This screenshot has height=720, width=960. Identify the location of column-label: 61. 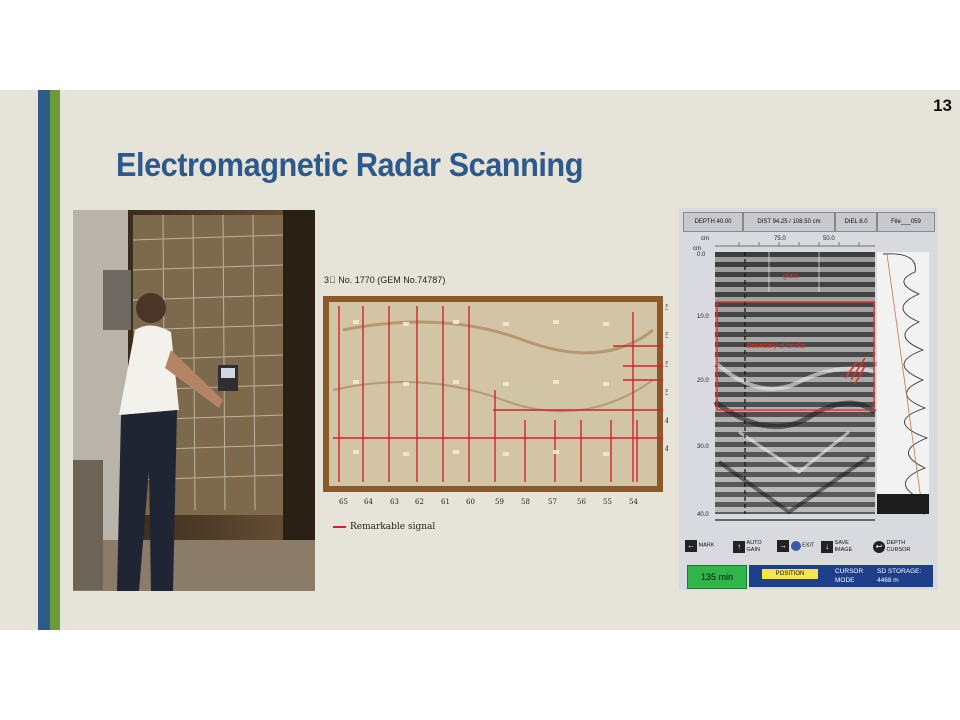
(445, 502).